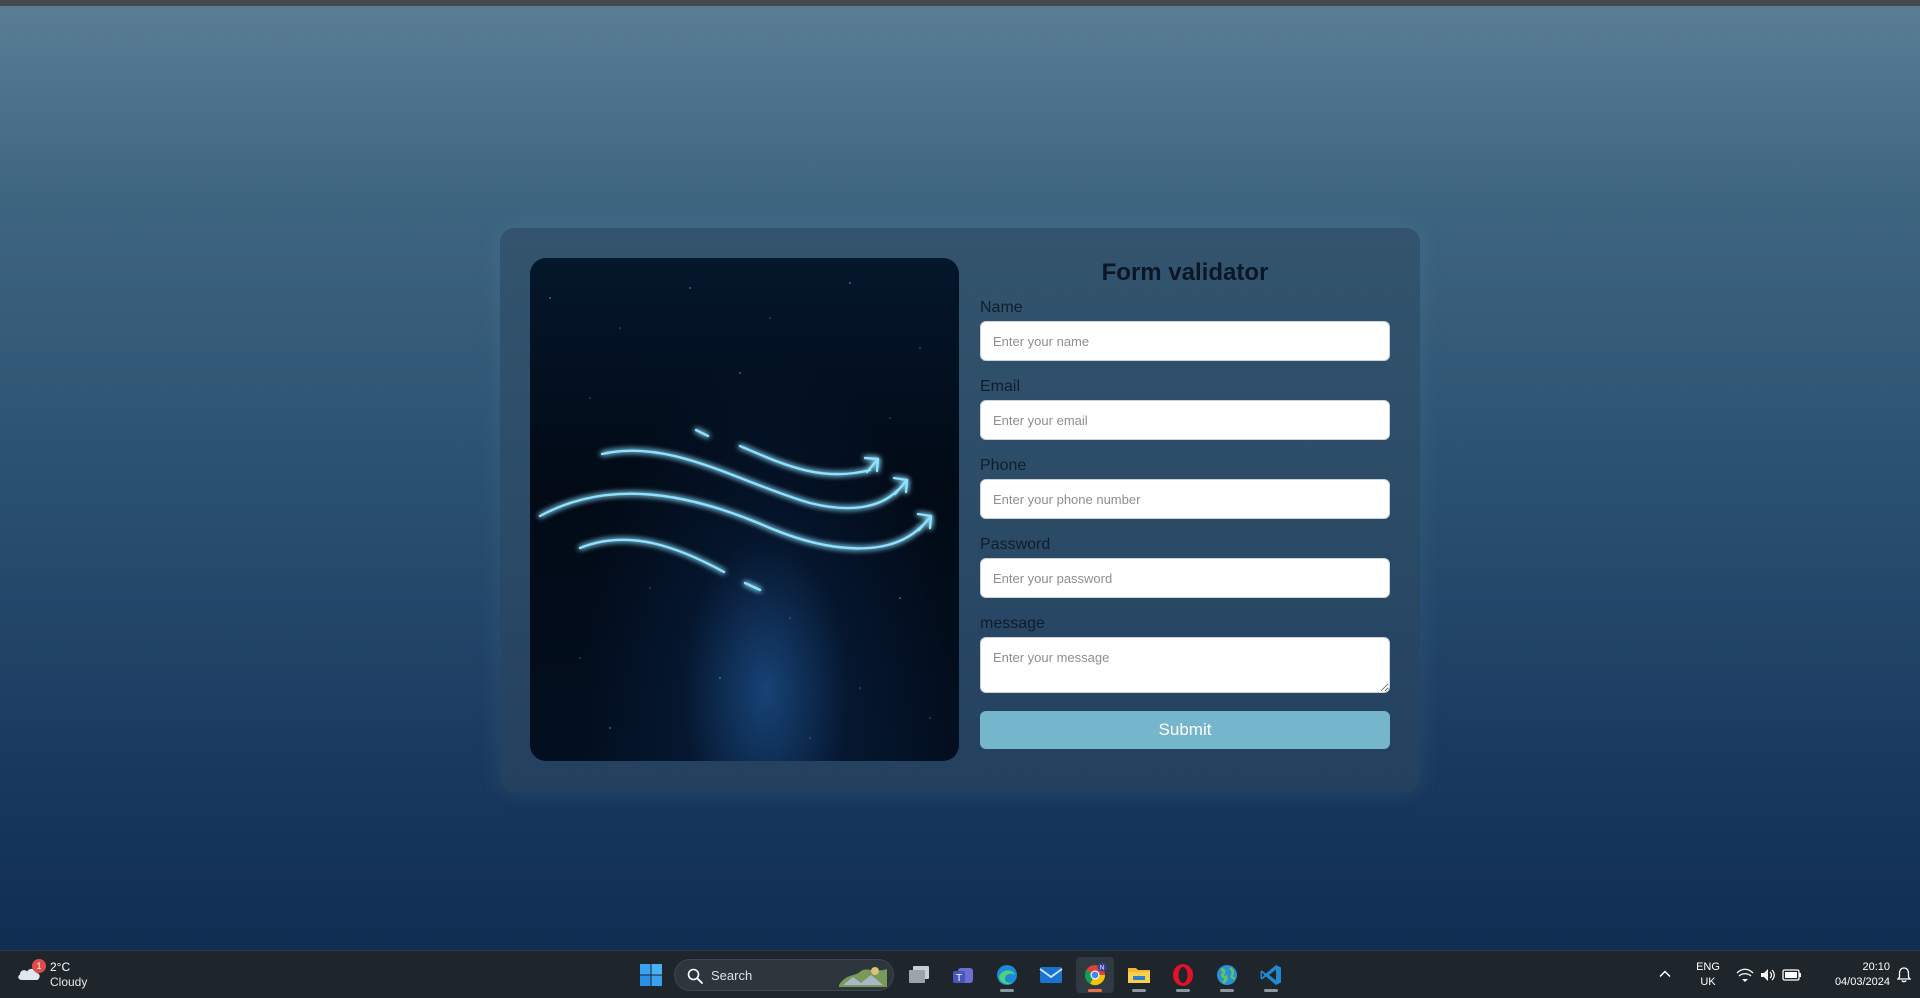 This screenshot has width=1920, height=998. Describe the element at coordinates (1183, 975) in the screenshot. I see `opera-icon` at that location.